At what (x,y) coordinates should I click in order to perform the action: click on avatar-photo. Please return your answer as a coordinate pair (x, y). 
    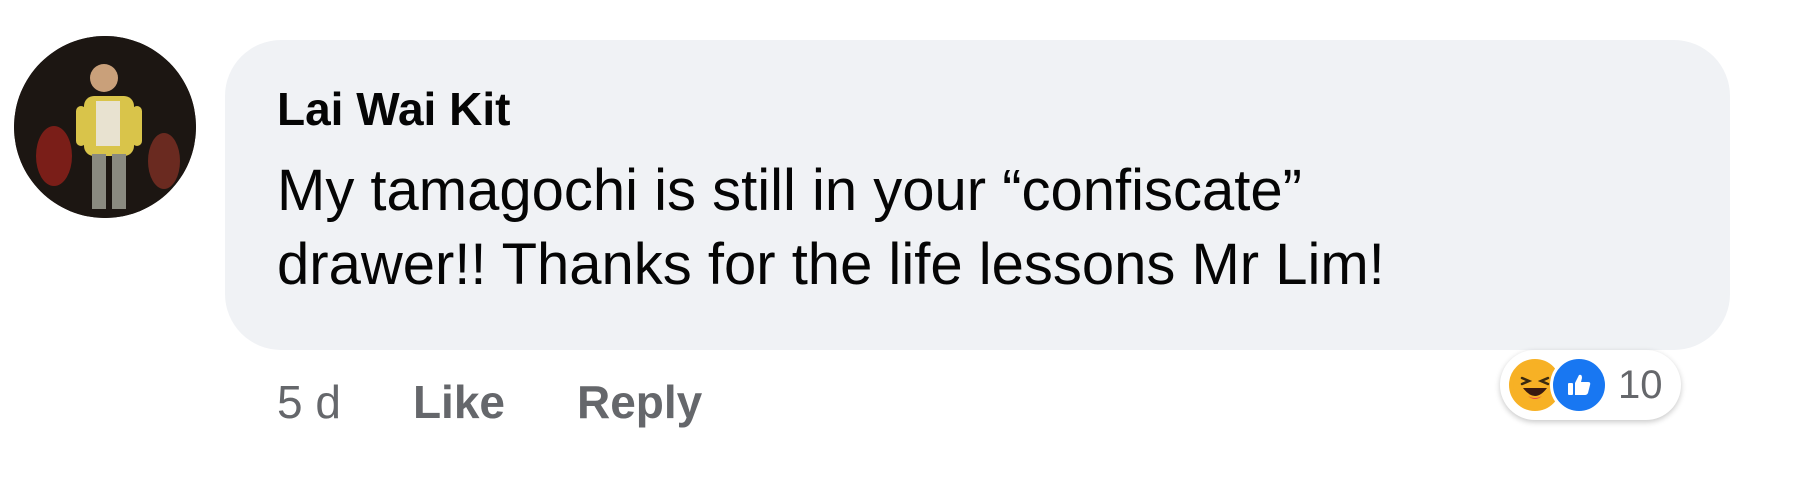
    Looking at the image, I should click on (105, 127).